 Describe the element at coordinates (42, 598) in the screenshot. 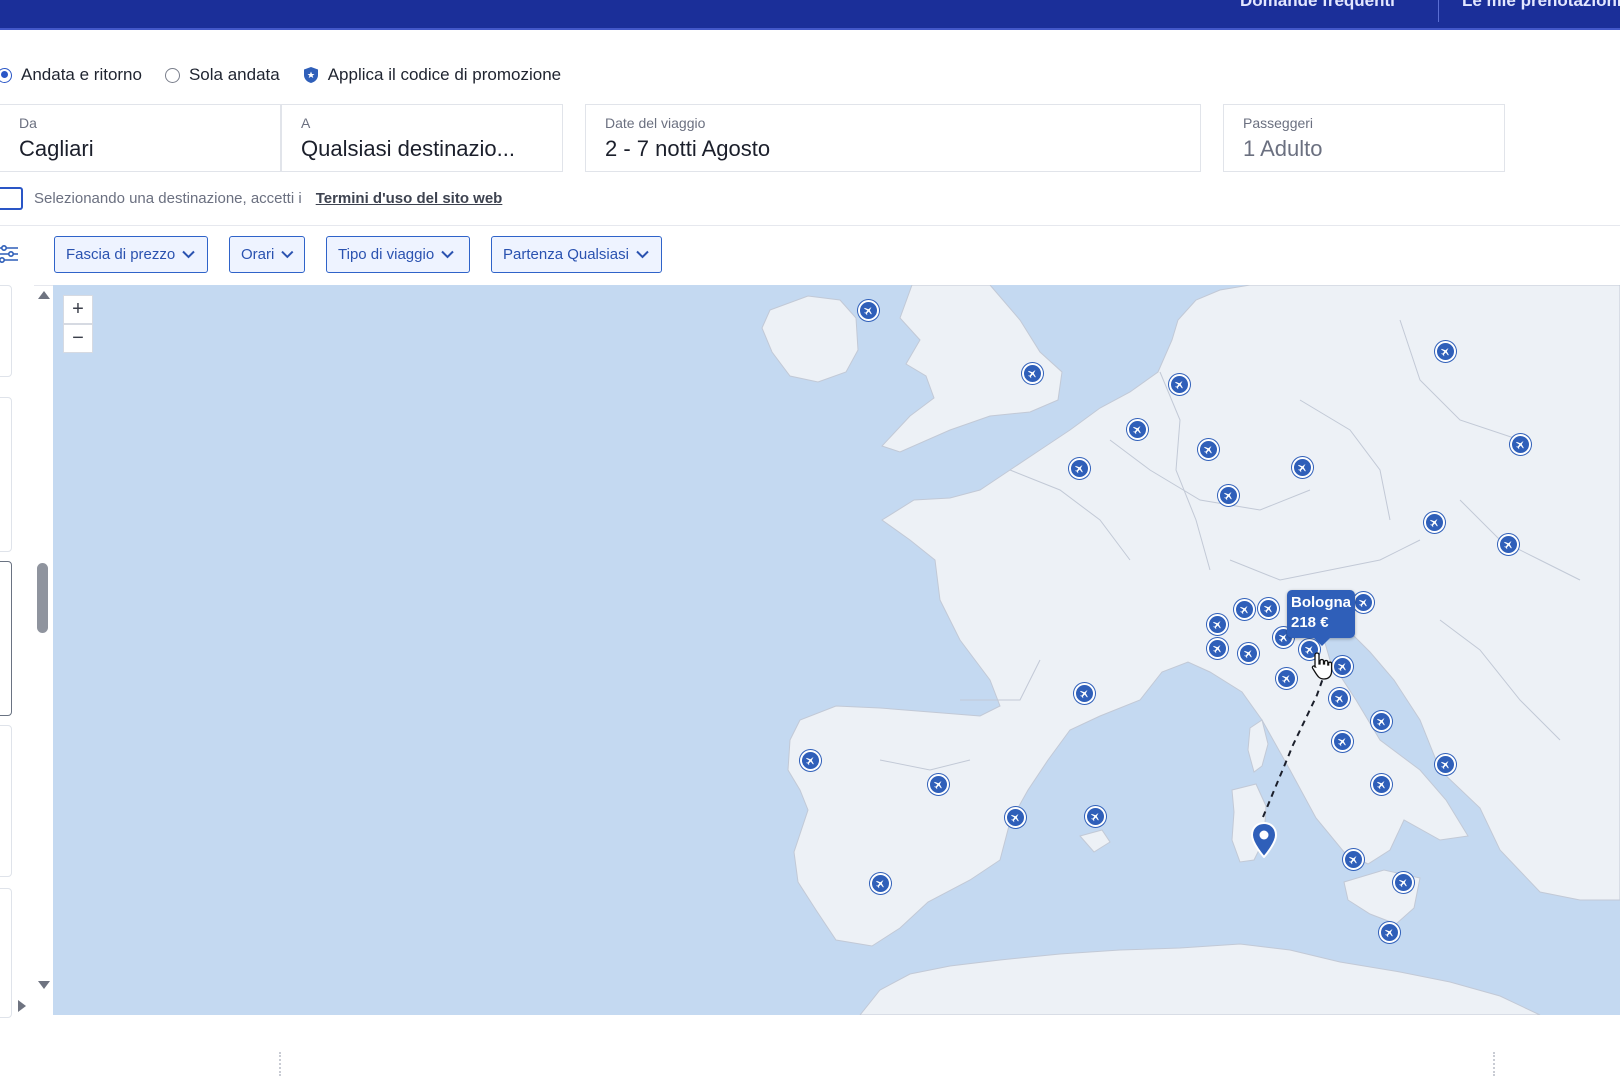

I see `scroll-thumb` at that location.